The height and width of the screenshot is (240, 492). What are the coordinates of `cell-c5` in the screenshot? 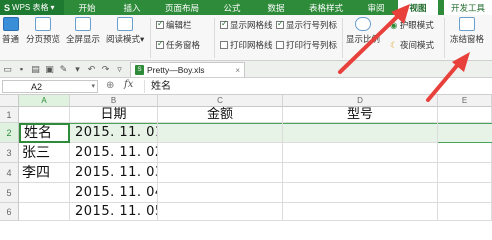 It's located at (220, 193).